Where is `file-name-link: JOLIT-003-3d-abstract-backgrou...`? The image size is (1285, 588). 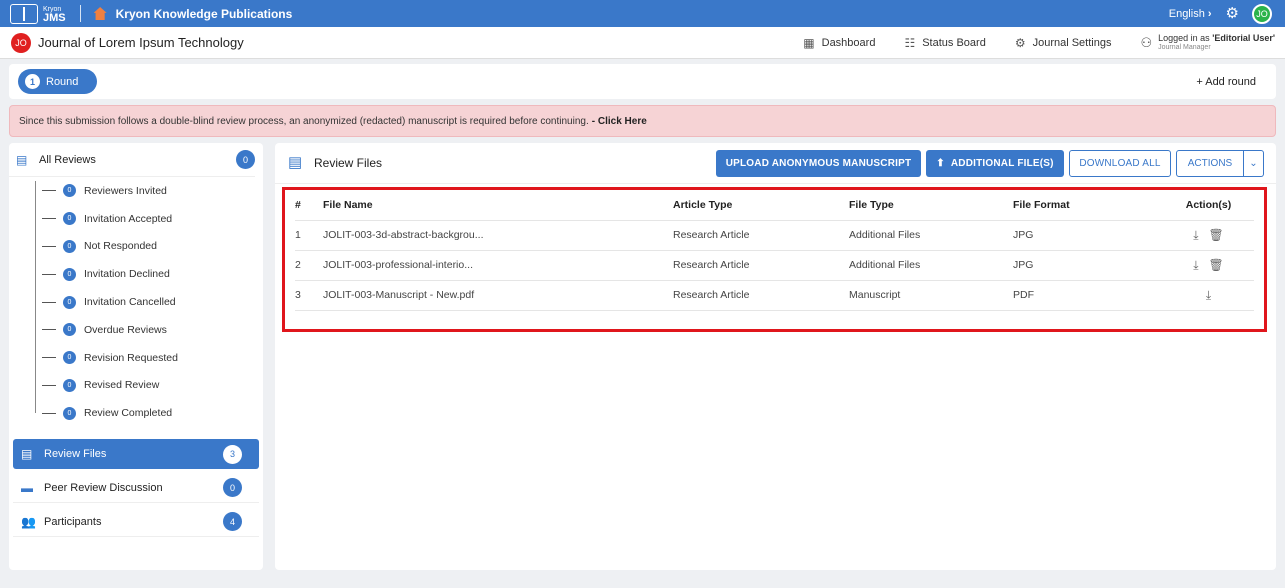
file-name-link: JOLIT-003-3d-abstract-backgrou... is located at coordinates (498, 234).